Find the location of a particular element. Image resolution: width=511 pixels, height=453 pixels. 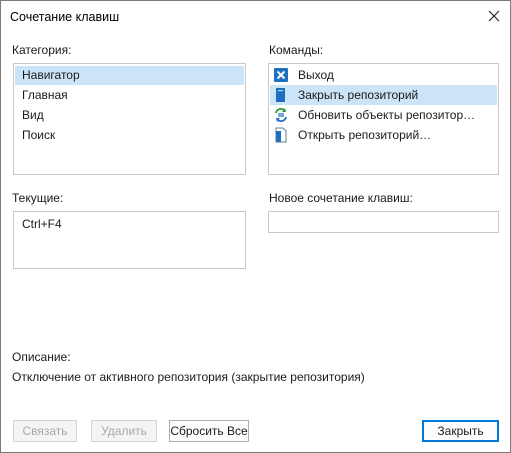

refresh-objects-icon is located at coordinates (281, 115).